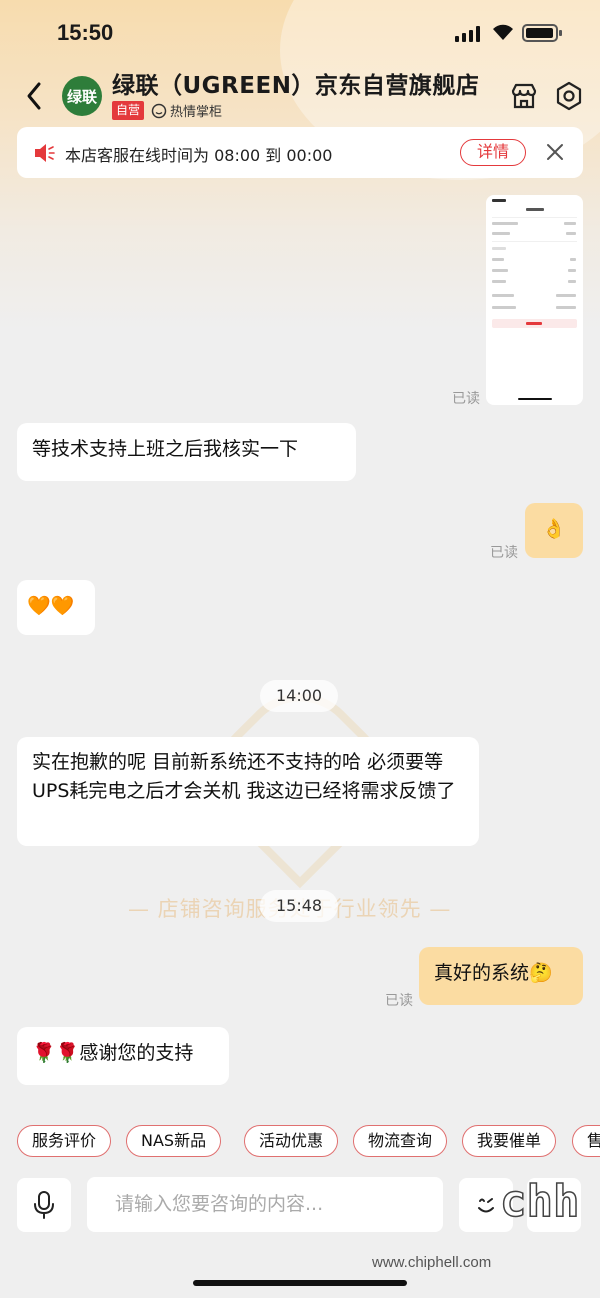 The width and height of the screenshot is (600, 1298). I want to click on home-indicator, so click(300, 1283).